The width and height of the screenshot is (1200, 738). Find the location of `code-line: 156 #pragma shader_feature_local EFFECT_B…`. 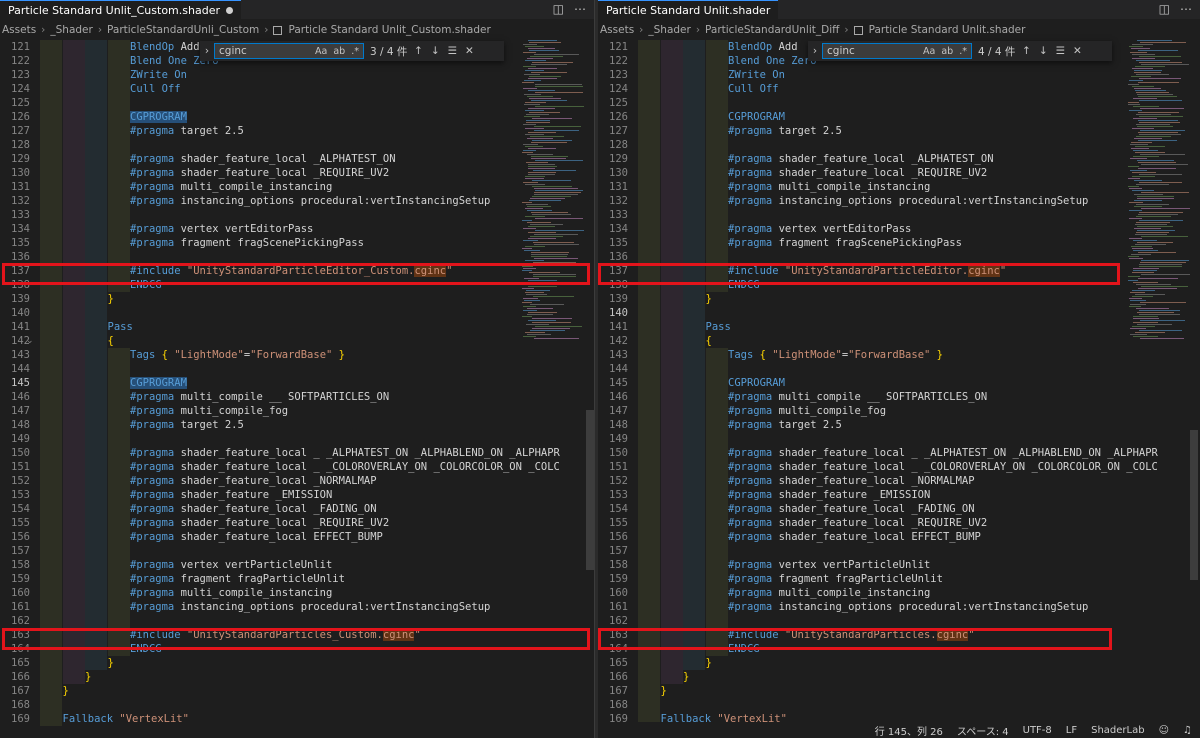

code-line: 156 #pragma shader_feature_local EFFECT_B… is located at coordinates (899, 537).